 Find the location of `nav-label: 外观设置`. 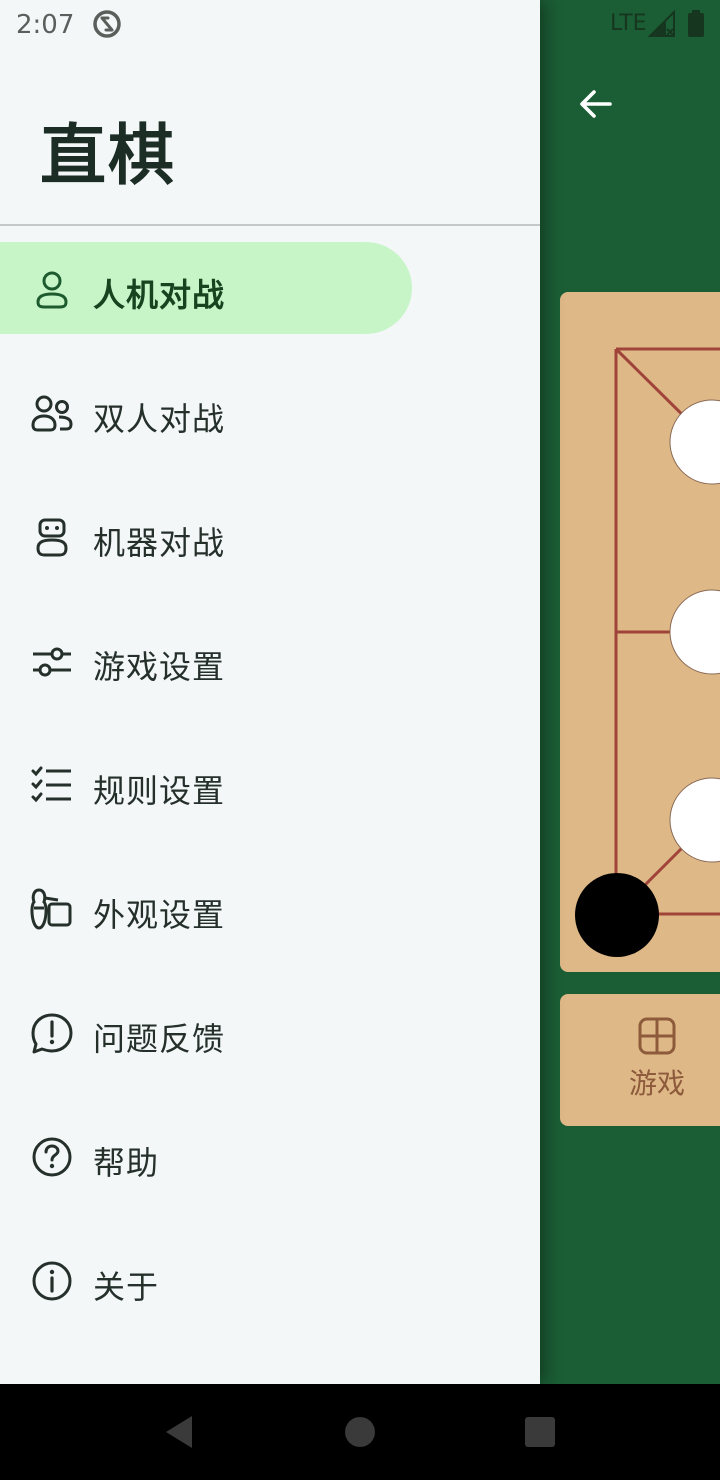

nav-label: 外观设置 is located at coordinates (159, 915).